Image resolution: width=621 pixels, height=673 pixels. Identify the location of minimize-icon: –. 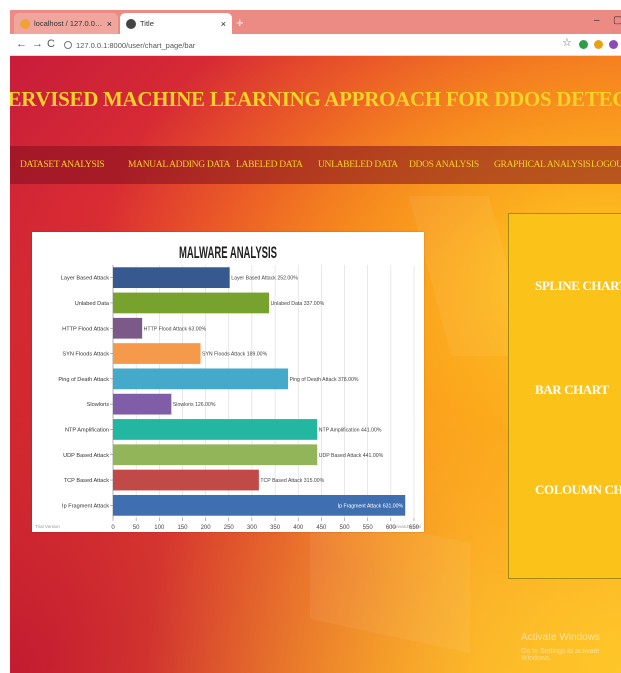
(597, 20).